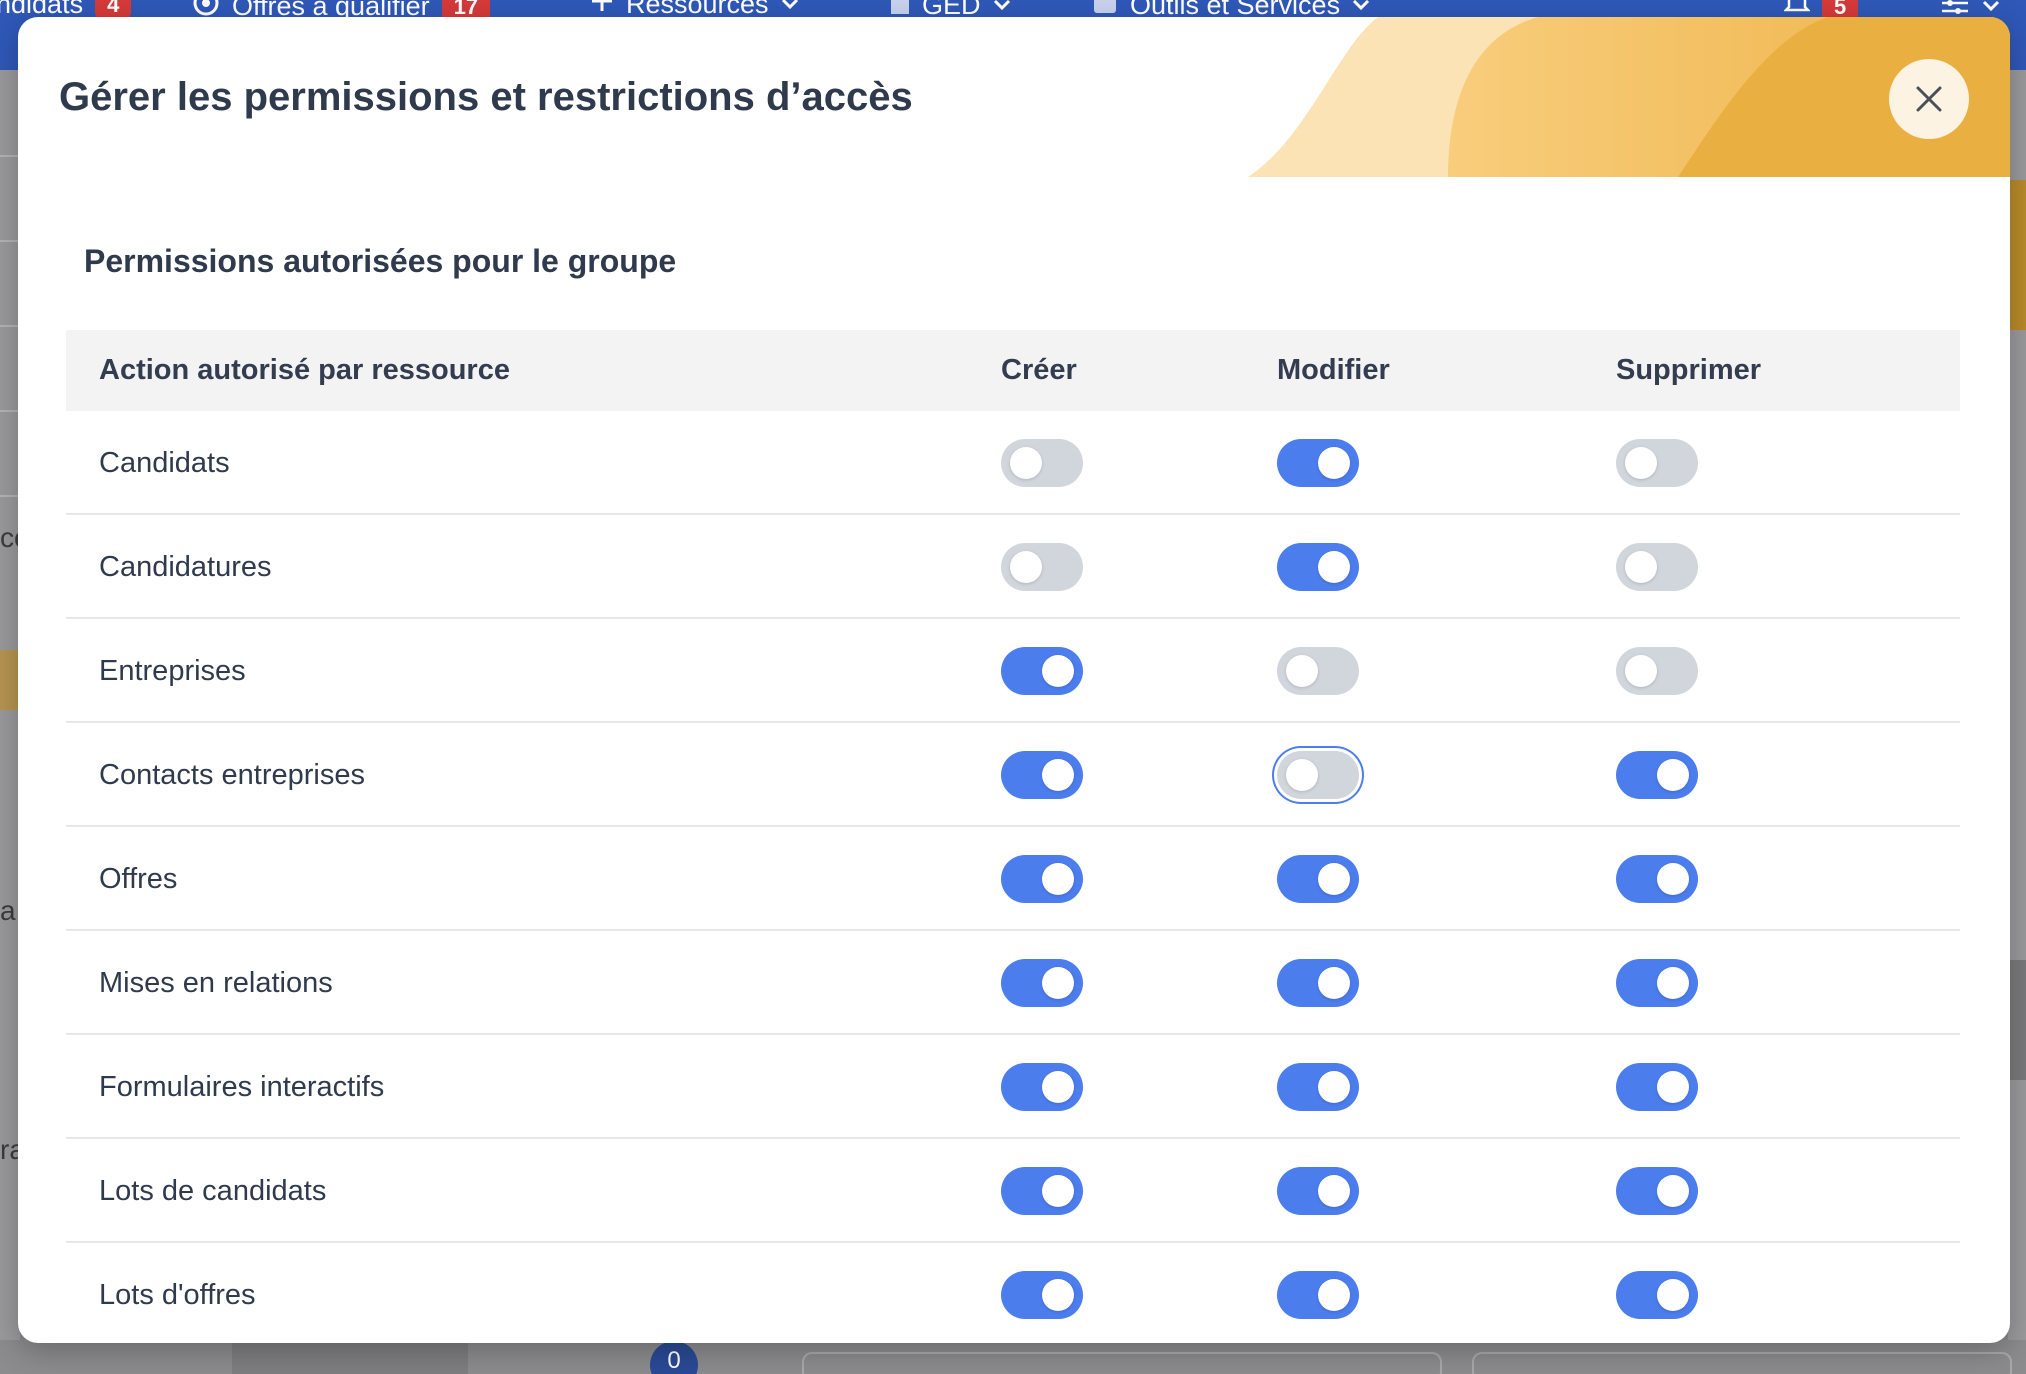 Image resolution: width=2026 pixels, height=1374 pixels. Describe the element at coordinates (185, 567) in the screenshot. I see `resource-label: Candidatures` at that location.